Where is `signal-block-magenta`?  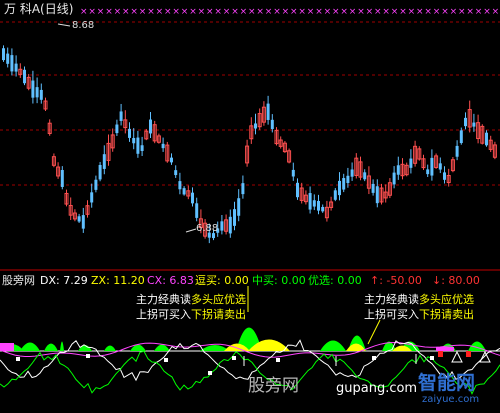
signal-block-magenta is located at coordinates (445, 349).